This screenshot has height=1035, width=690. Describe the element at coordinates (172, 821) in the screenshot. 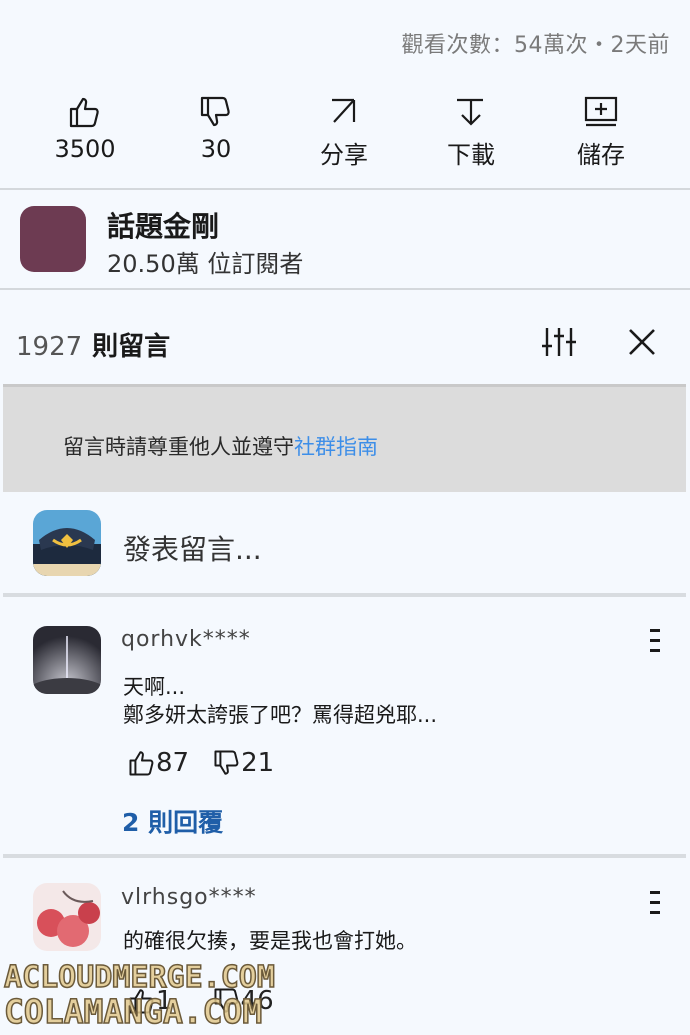

I see `view-replies-button: 2 則回覆` at that location.